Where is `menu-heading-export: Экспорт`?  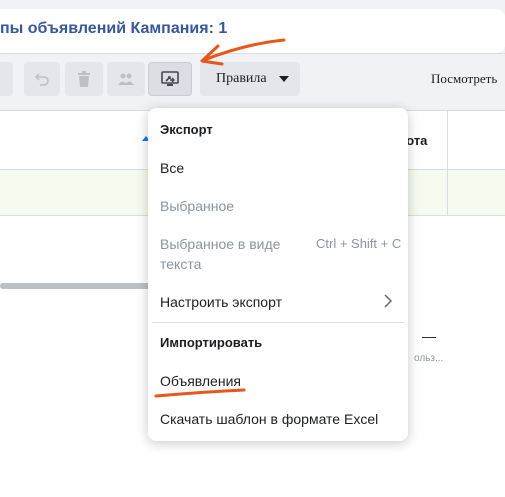 menu-heading-export: Экспорт is located at coordinates (186, 129).